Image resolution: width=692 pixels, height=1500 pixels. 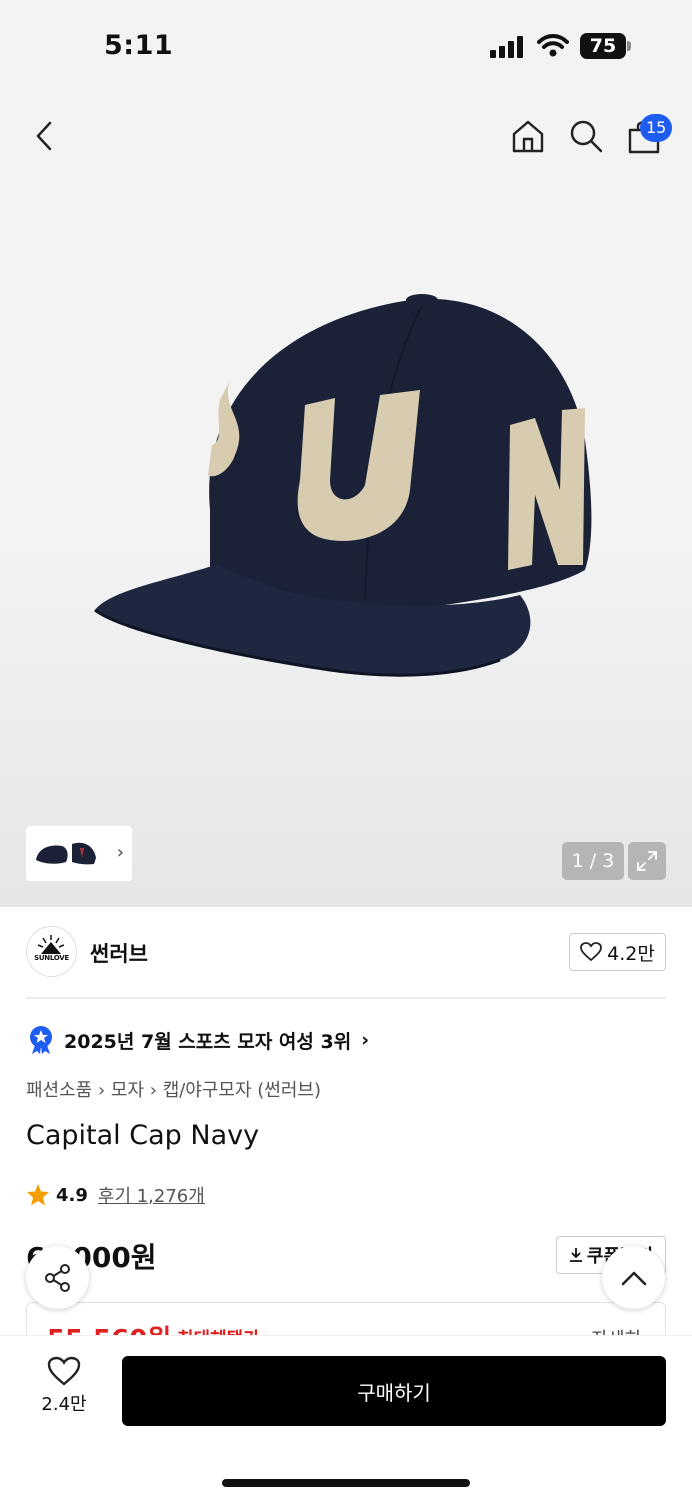 What do you see at coordinates (64, 1404) in the screenshot?
I see `wishlist-count: 2.4만` at bounding box center [64, 1404].